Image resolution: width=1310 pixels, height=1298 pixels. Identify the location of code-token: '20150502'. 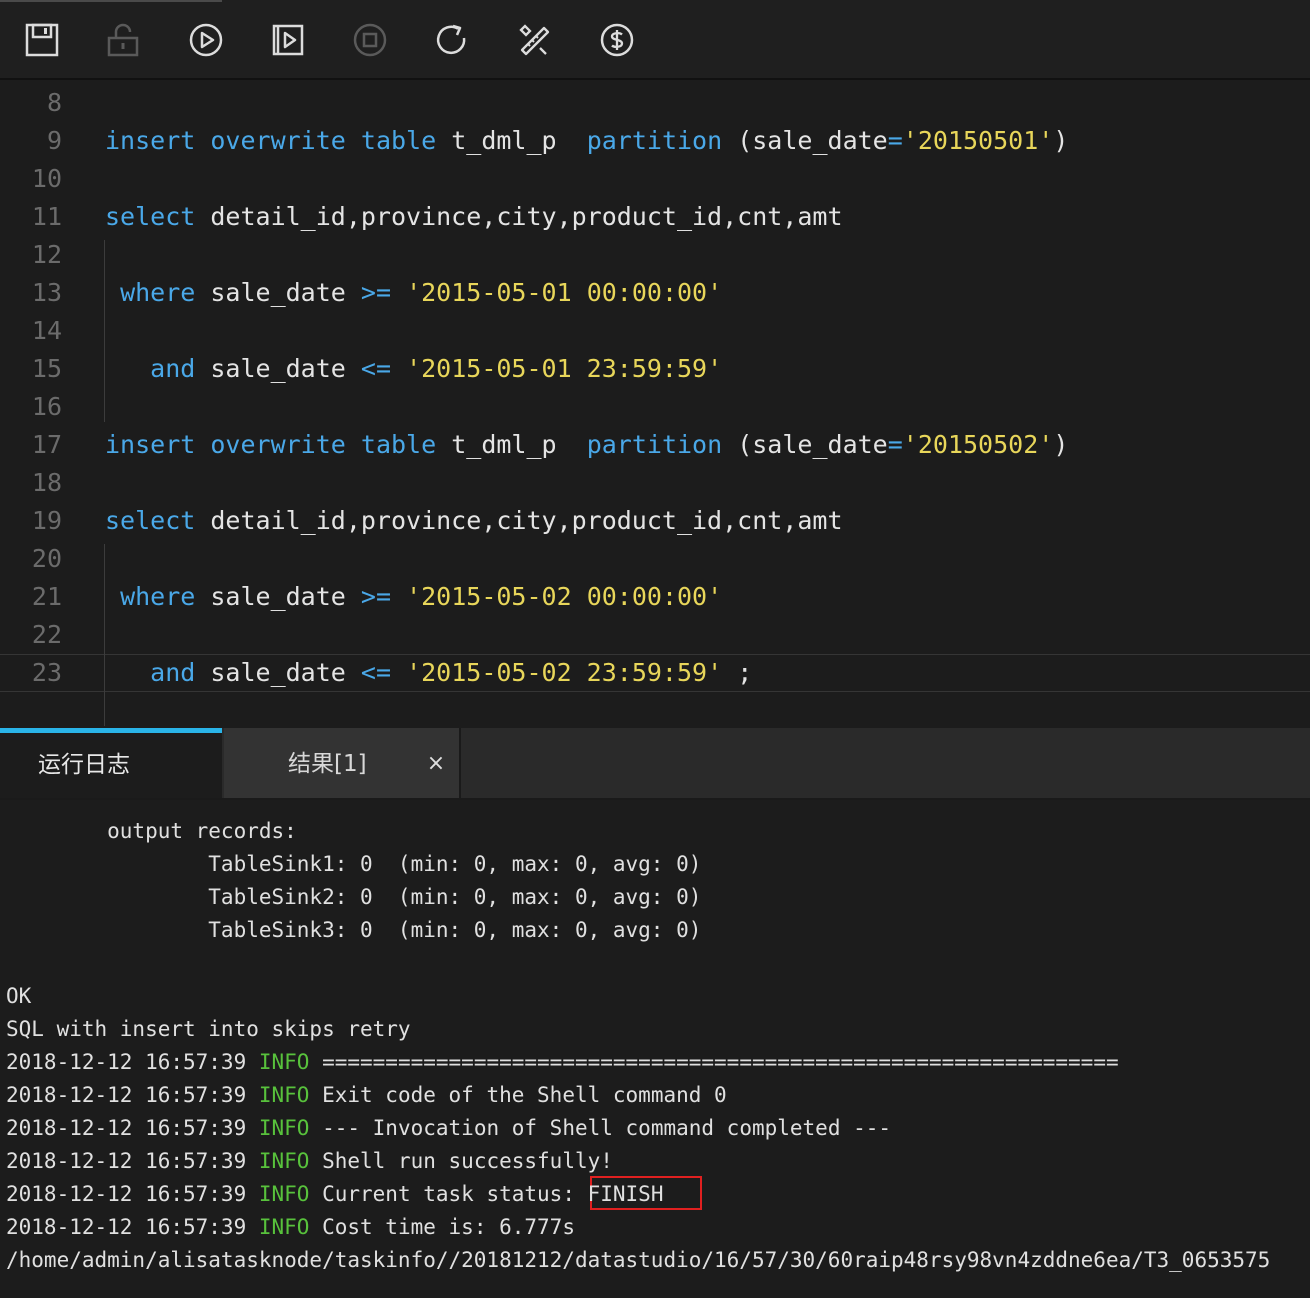
(978, 444).